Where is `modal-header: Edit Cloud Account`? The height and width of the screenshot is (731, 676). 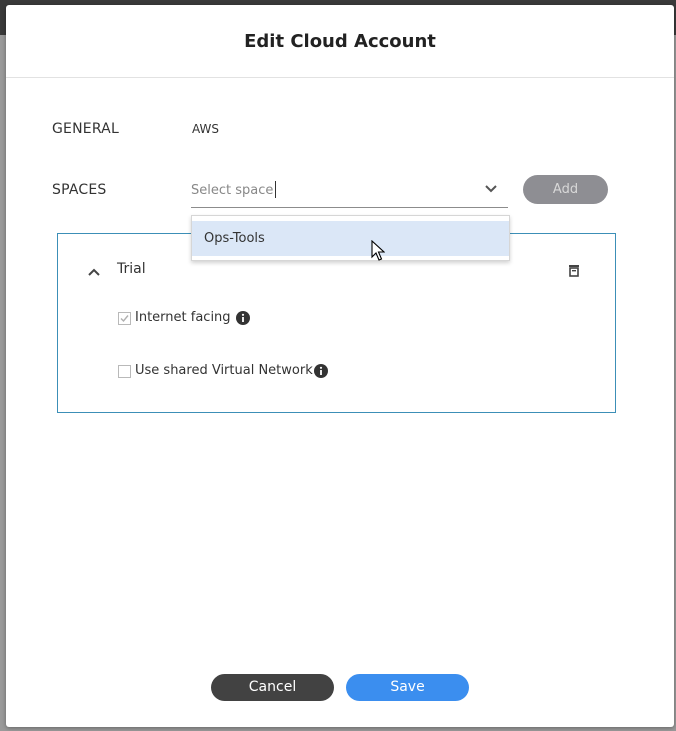
modal-header: Edit Cloud Account is located at coordinates (340, 41).